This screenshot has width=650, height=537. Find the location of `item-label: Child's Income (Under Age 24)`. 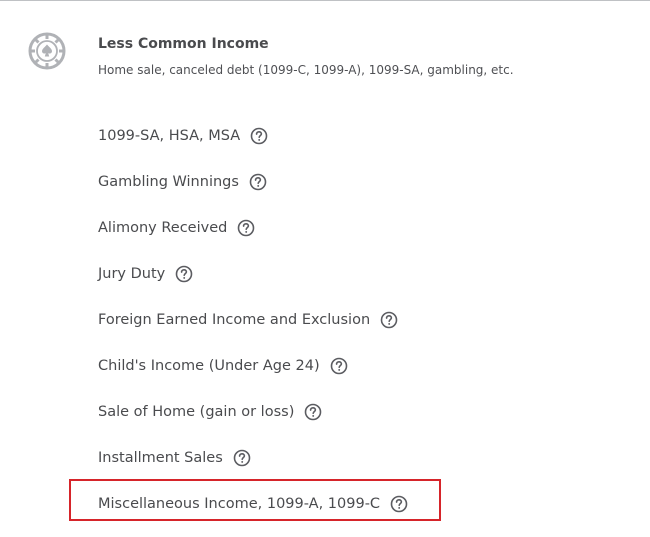

item-label: Child's Income (Under Age 24) is located at coordinates (209, 366).